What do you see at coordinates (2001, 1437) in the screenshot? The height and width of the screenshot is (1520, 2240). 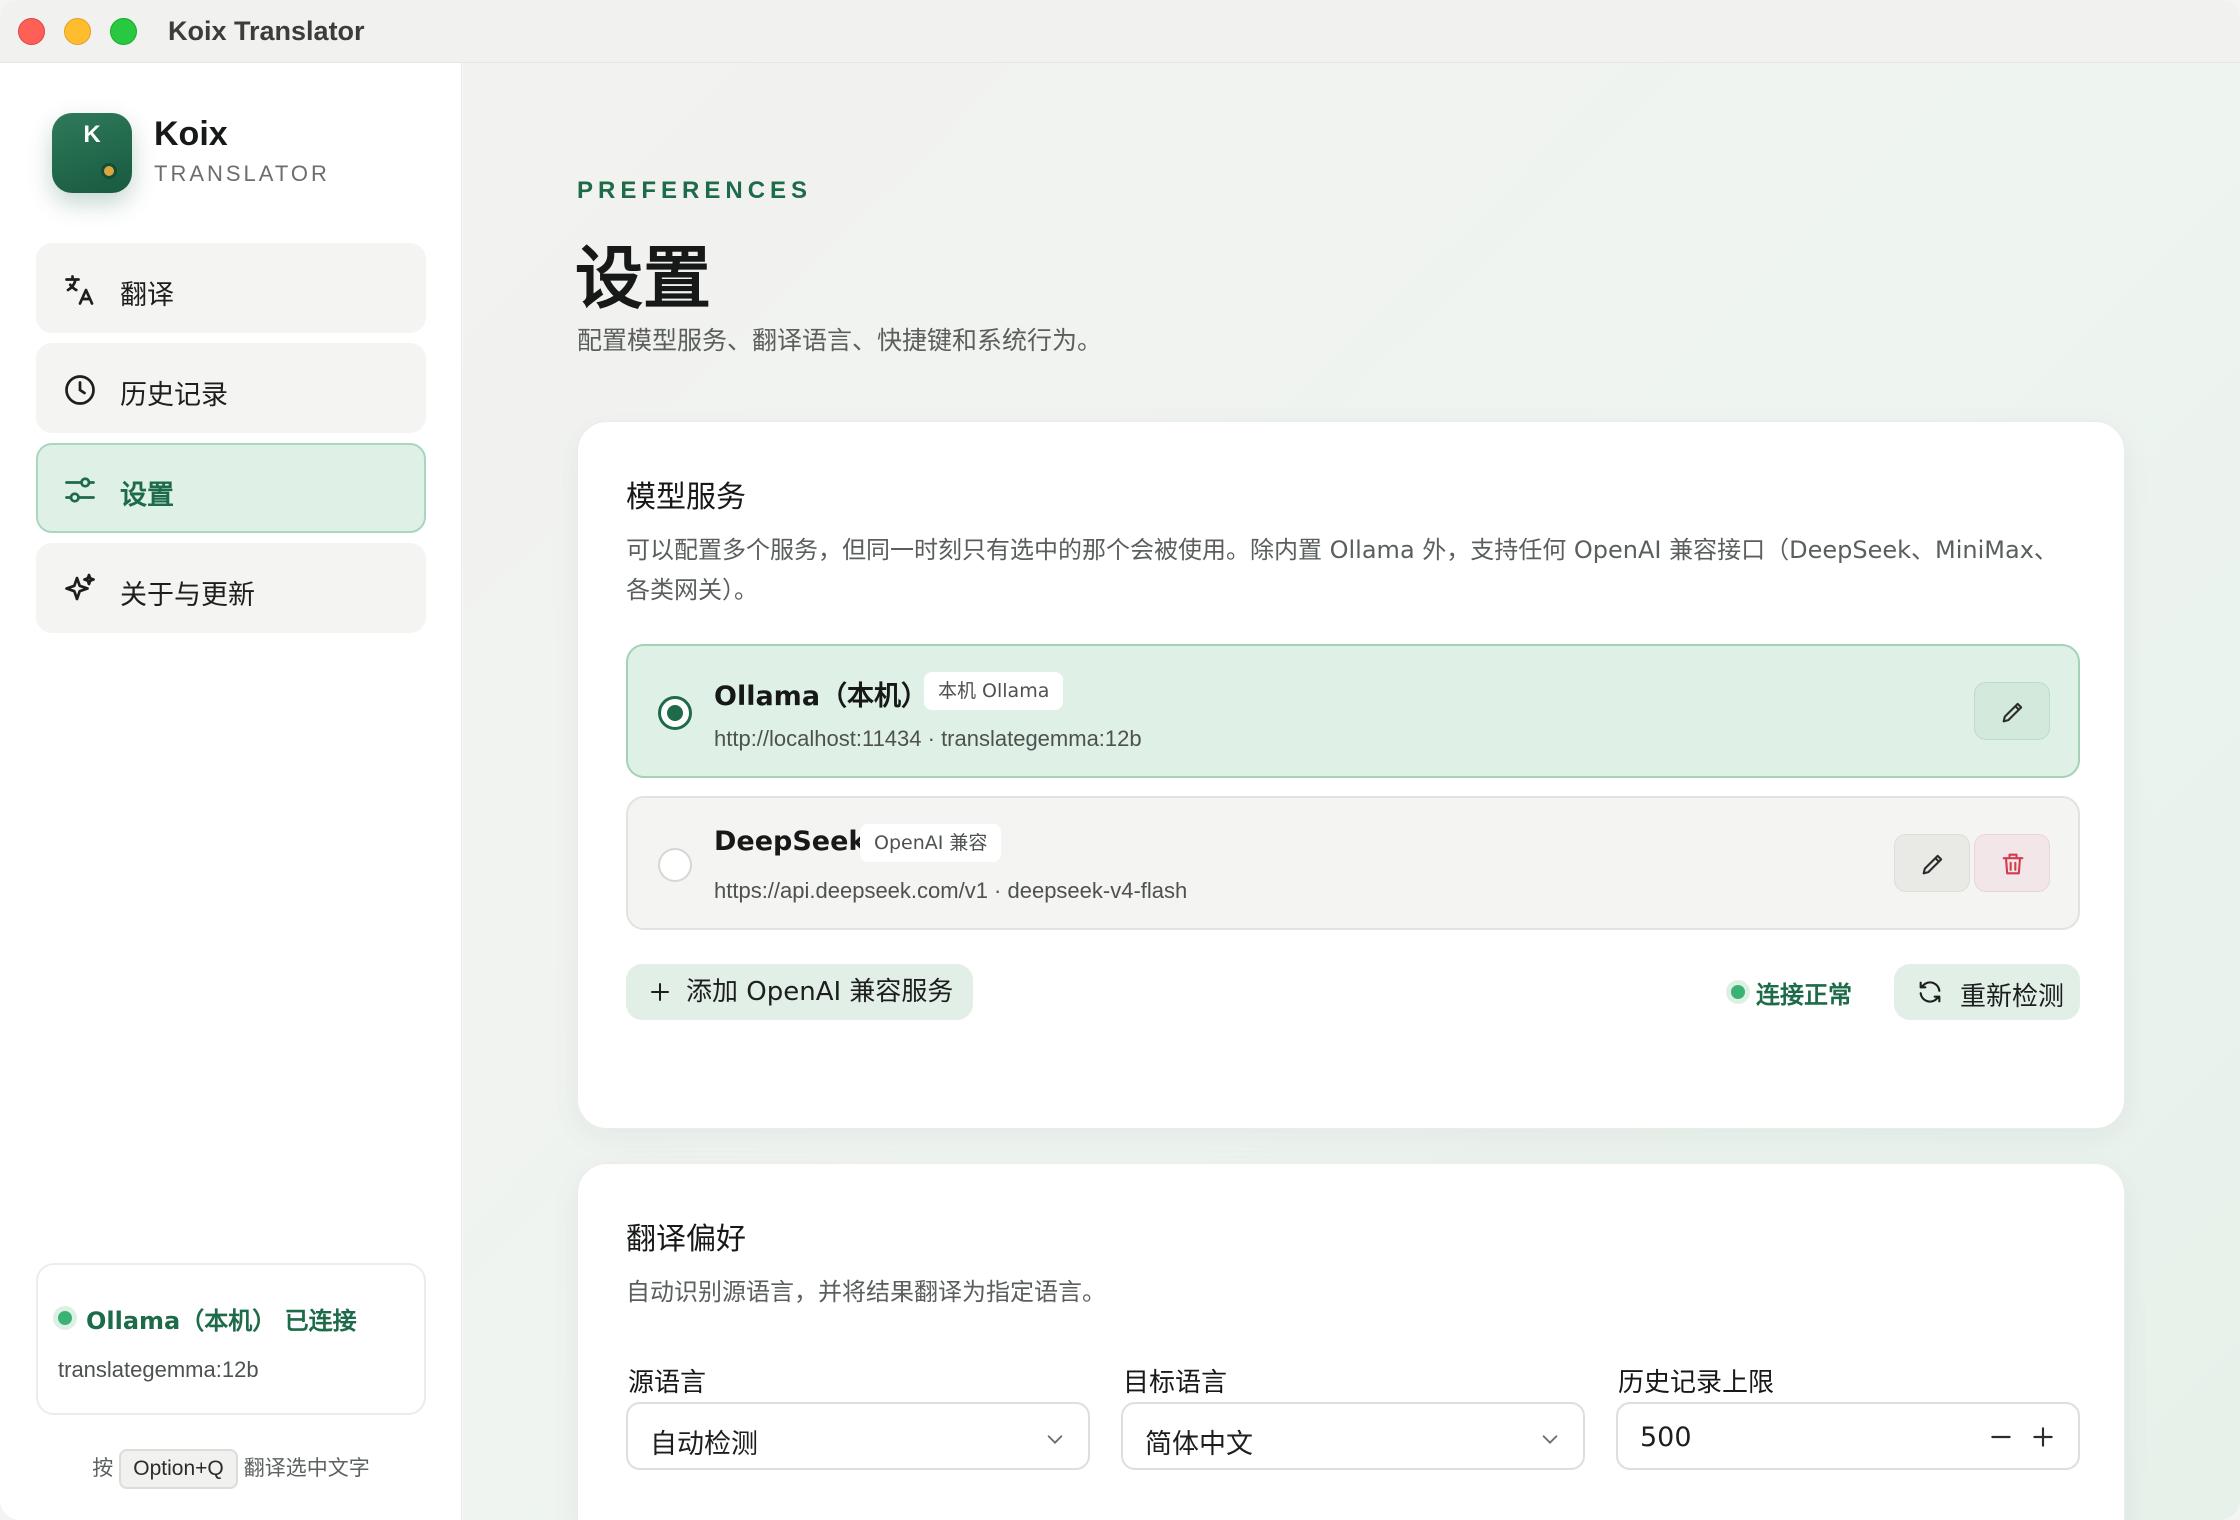 I see `minus-icon` at bounding box center [2001, 1437].